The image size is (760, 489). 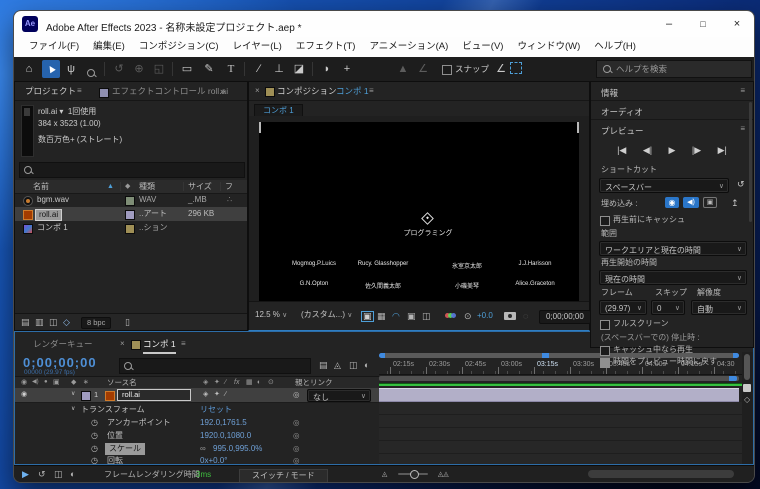 I want to click on guides-icon: ◫, so click(x=426, y=316).